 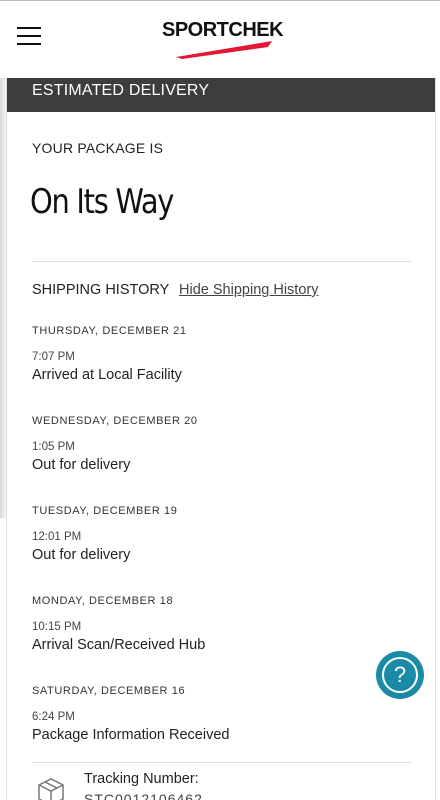 What do you see at coordinates (57, 537) in the screenshot?
I see `event-time: 12:01 PM` at bounding box center [57, 537].